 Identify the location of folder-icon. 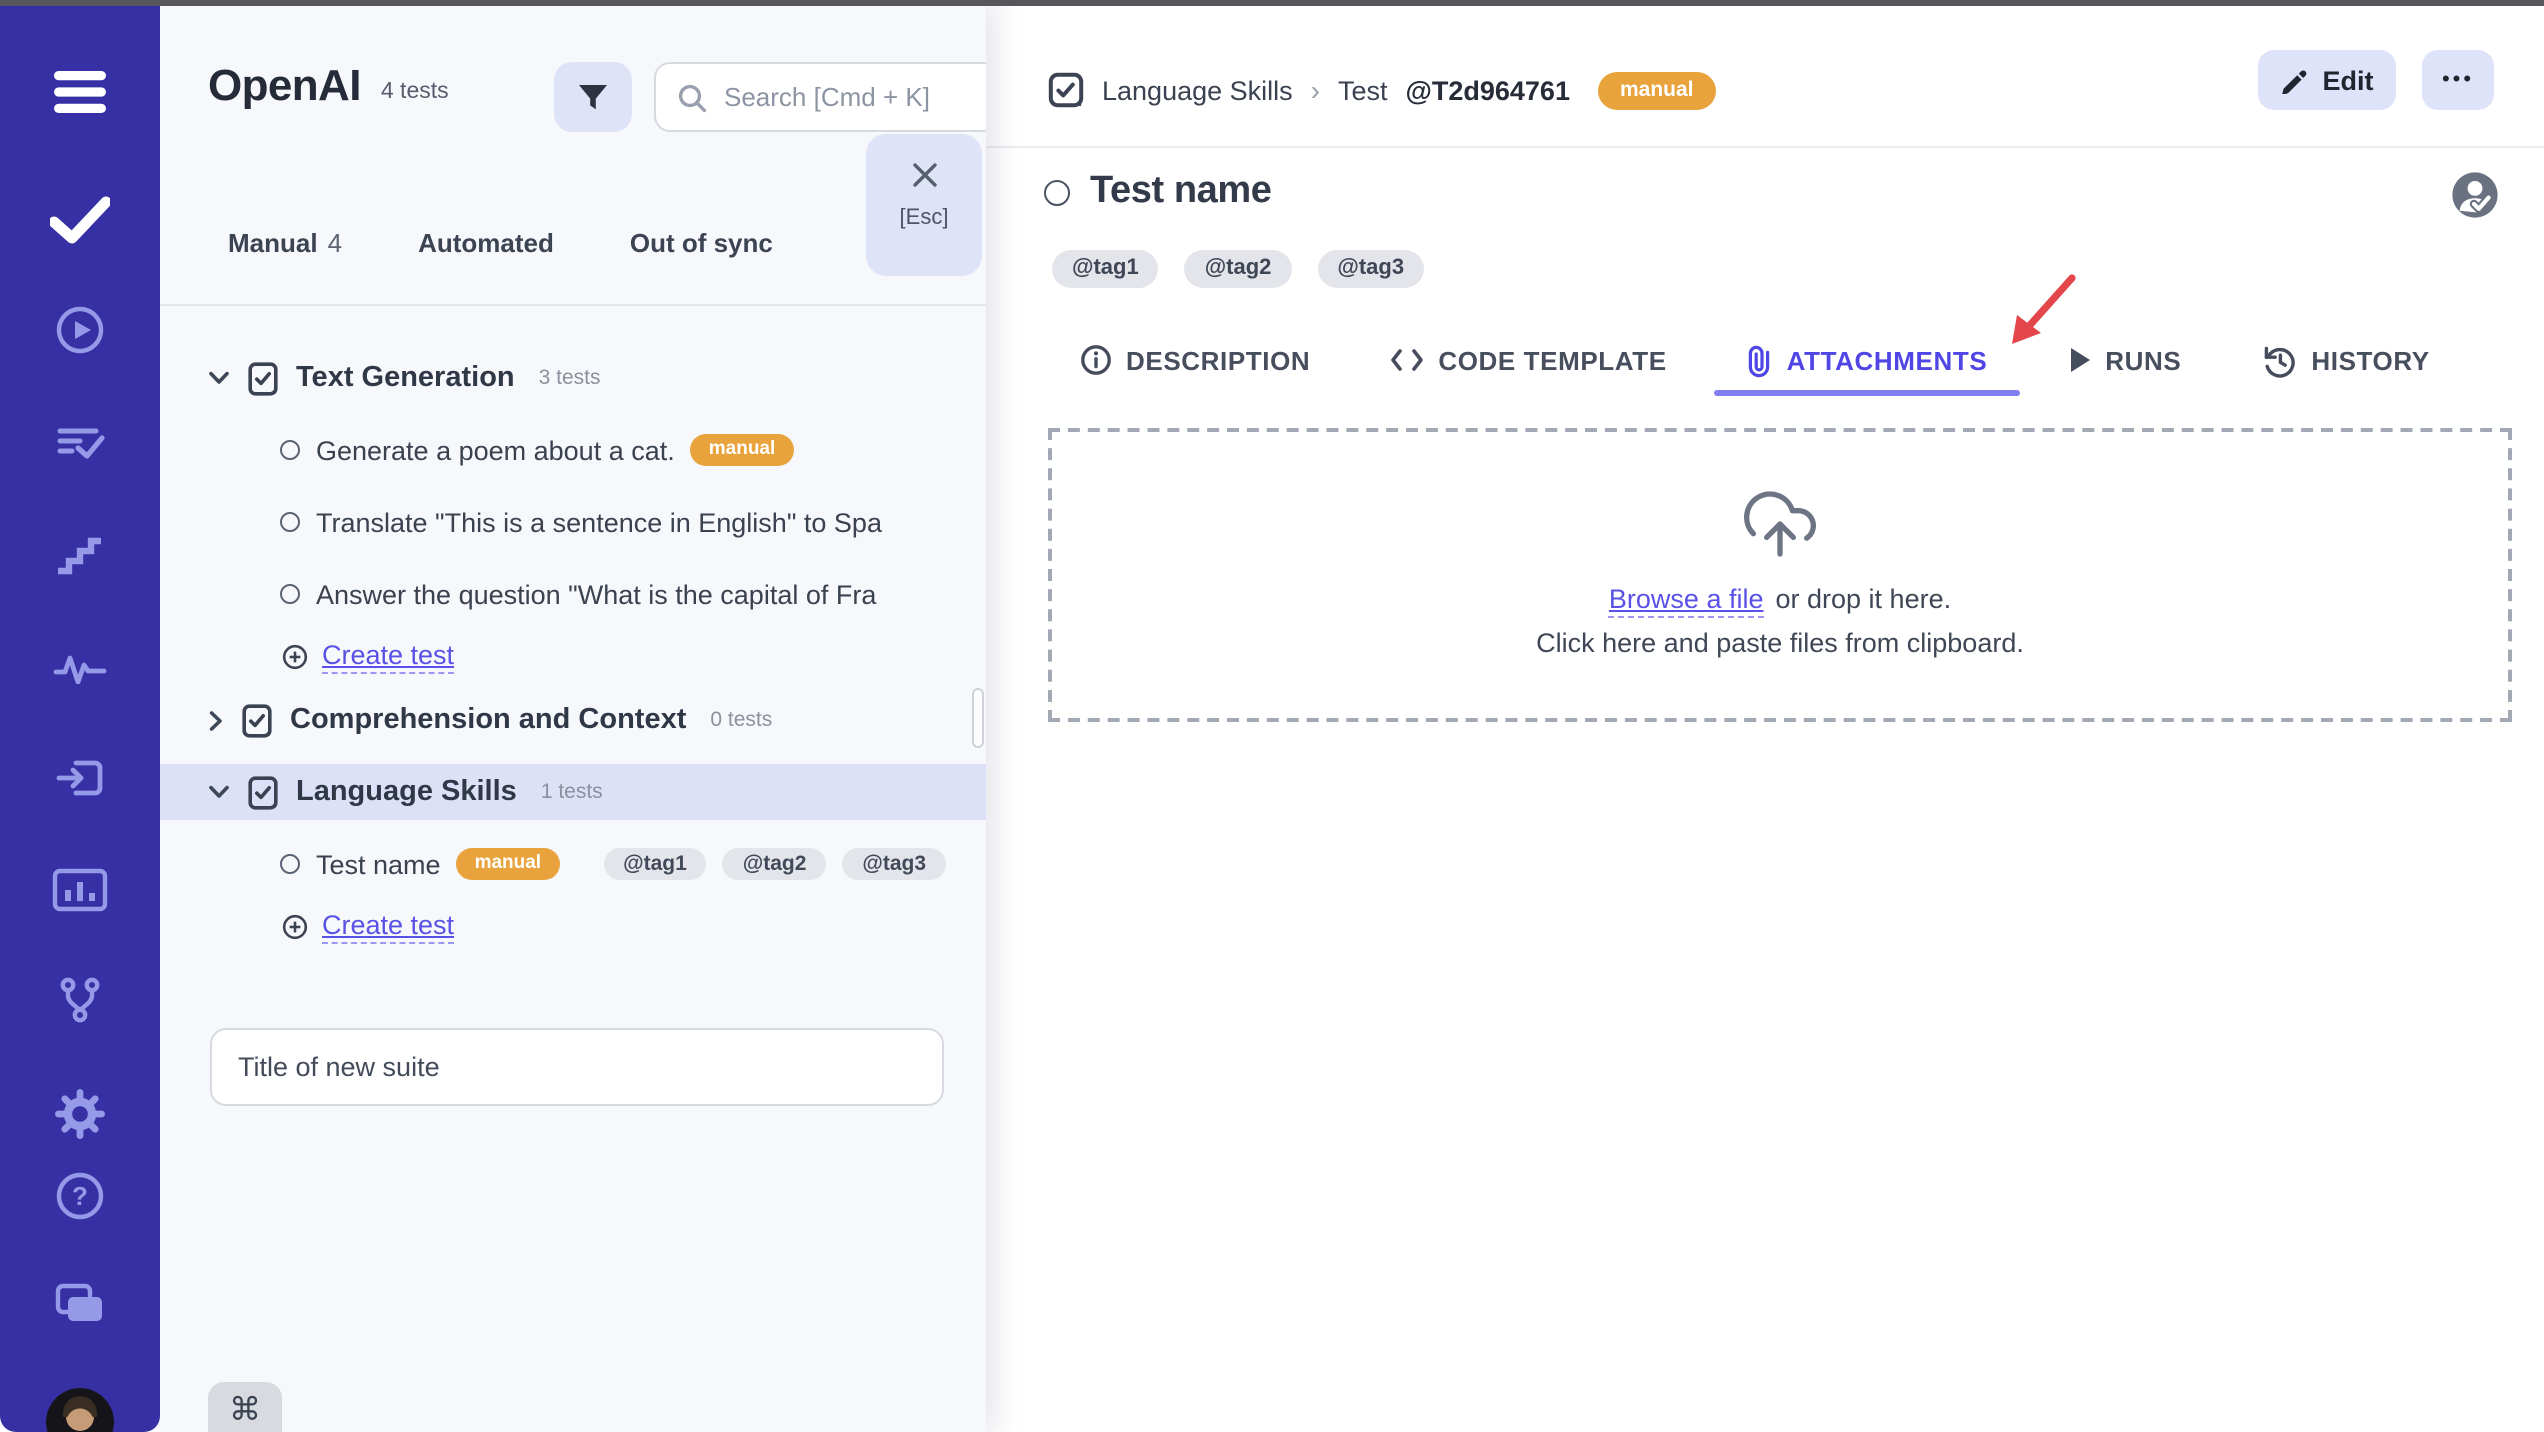
(80, 1304).